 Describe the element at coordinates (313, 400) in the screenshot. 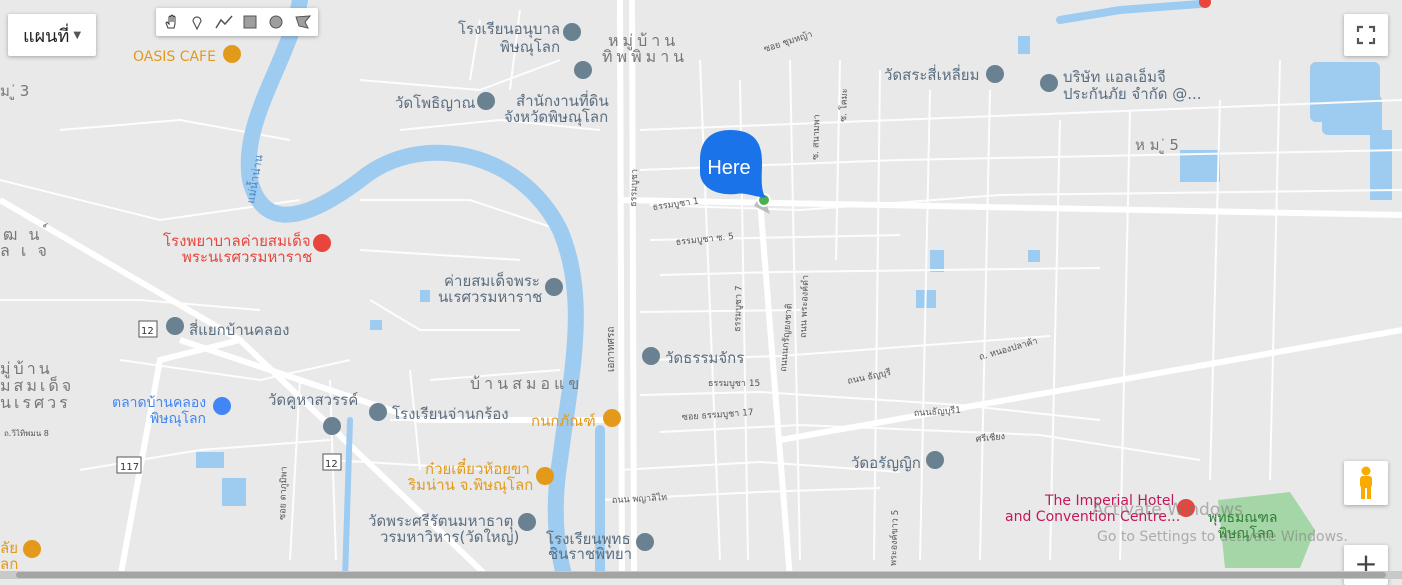

I see `label-wat-kuhasawan: วัดคูหาสวรรค์` at that location.